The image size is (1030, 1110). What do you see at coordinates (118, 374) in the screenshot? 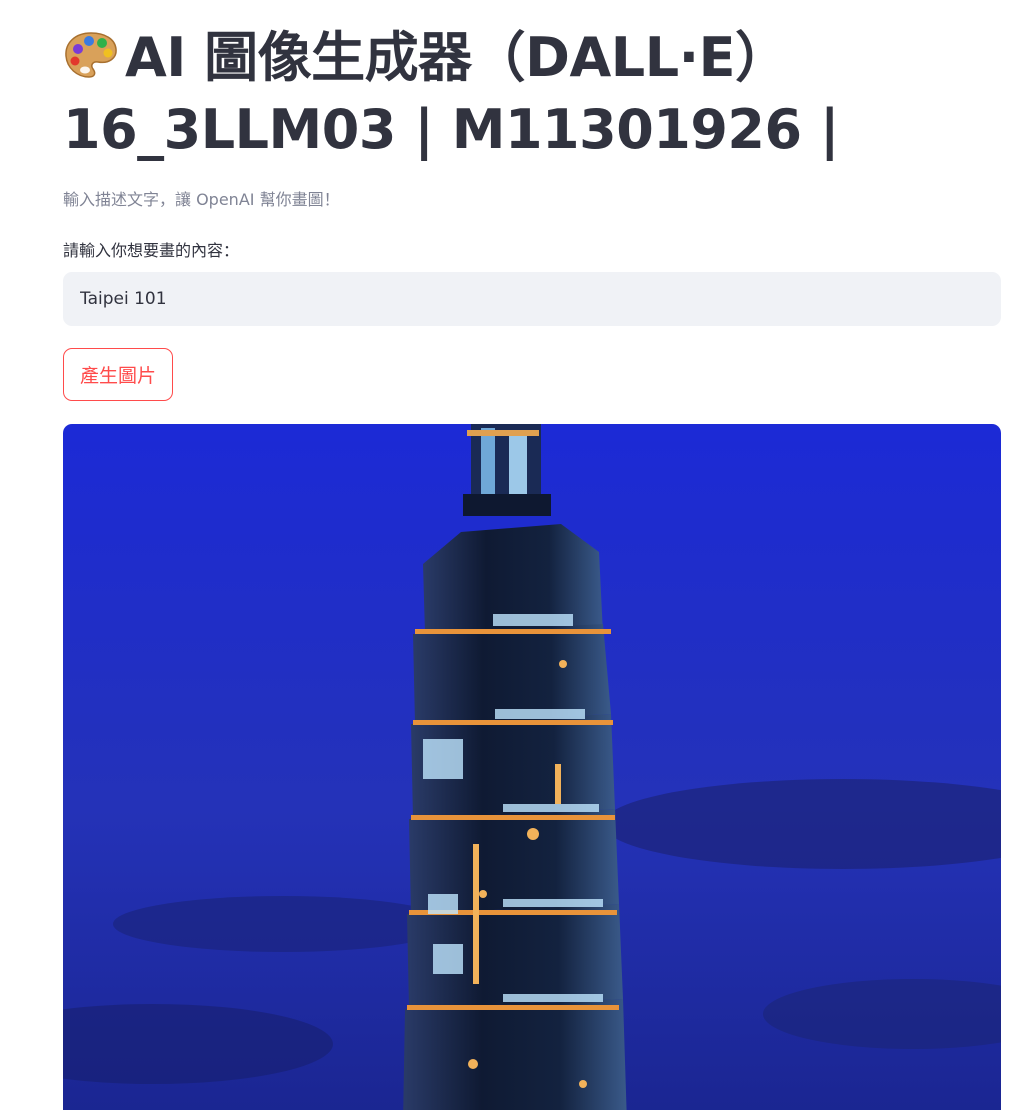
I see `generate-image-button: 產生圖片` at bounding box center [118, 374].